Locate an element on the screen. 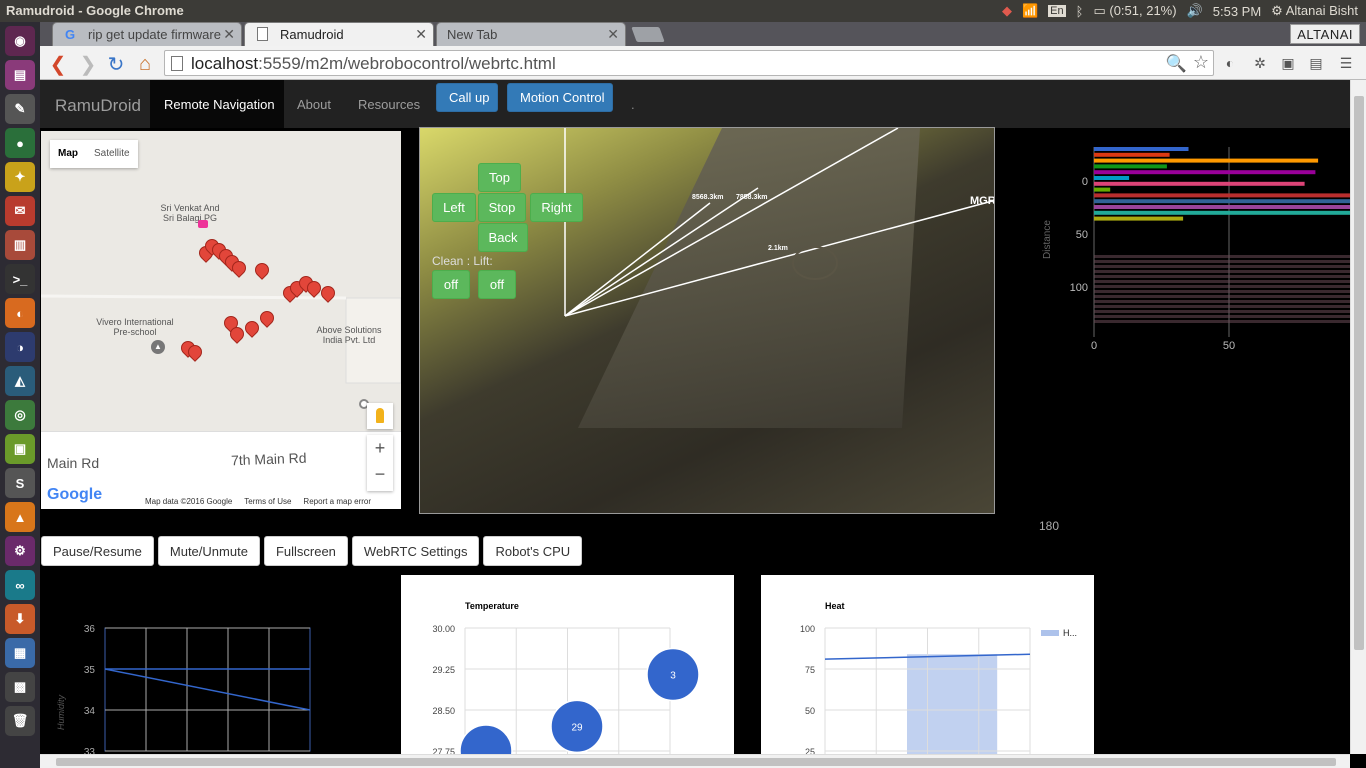  firefox-icon: ◐ is located at coordinates (20, 313).